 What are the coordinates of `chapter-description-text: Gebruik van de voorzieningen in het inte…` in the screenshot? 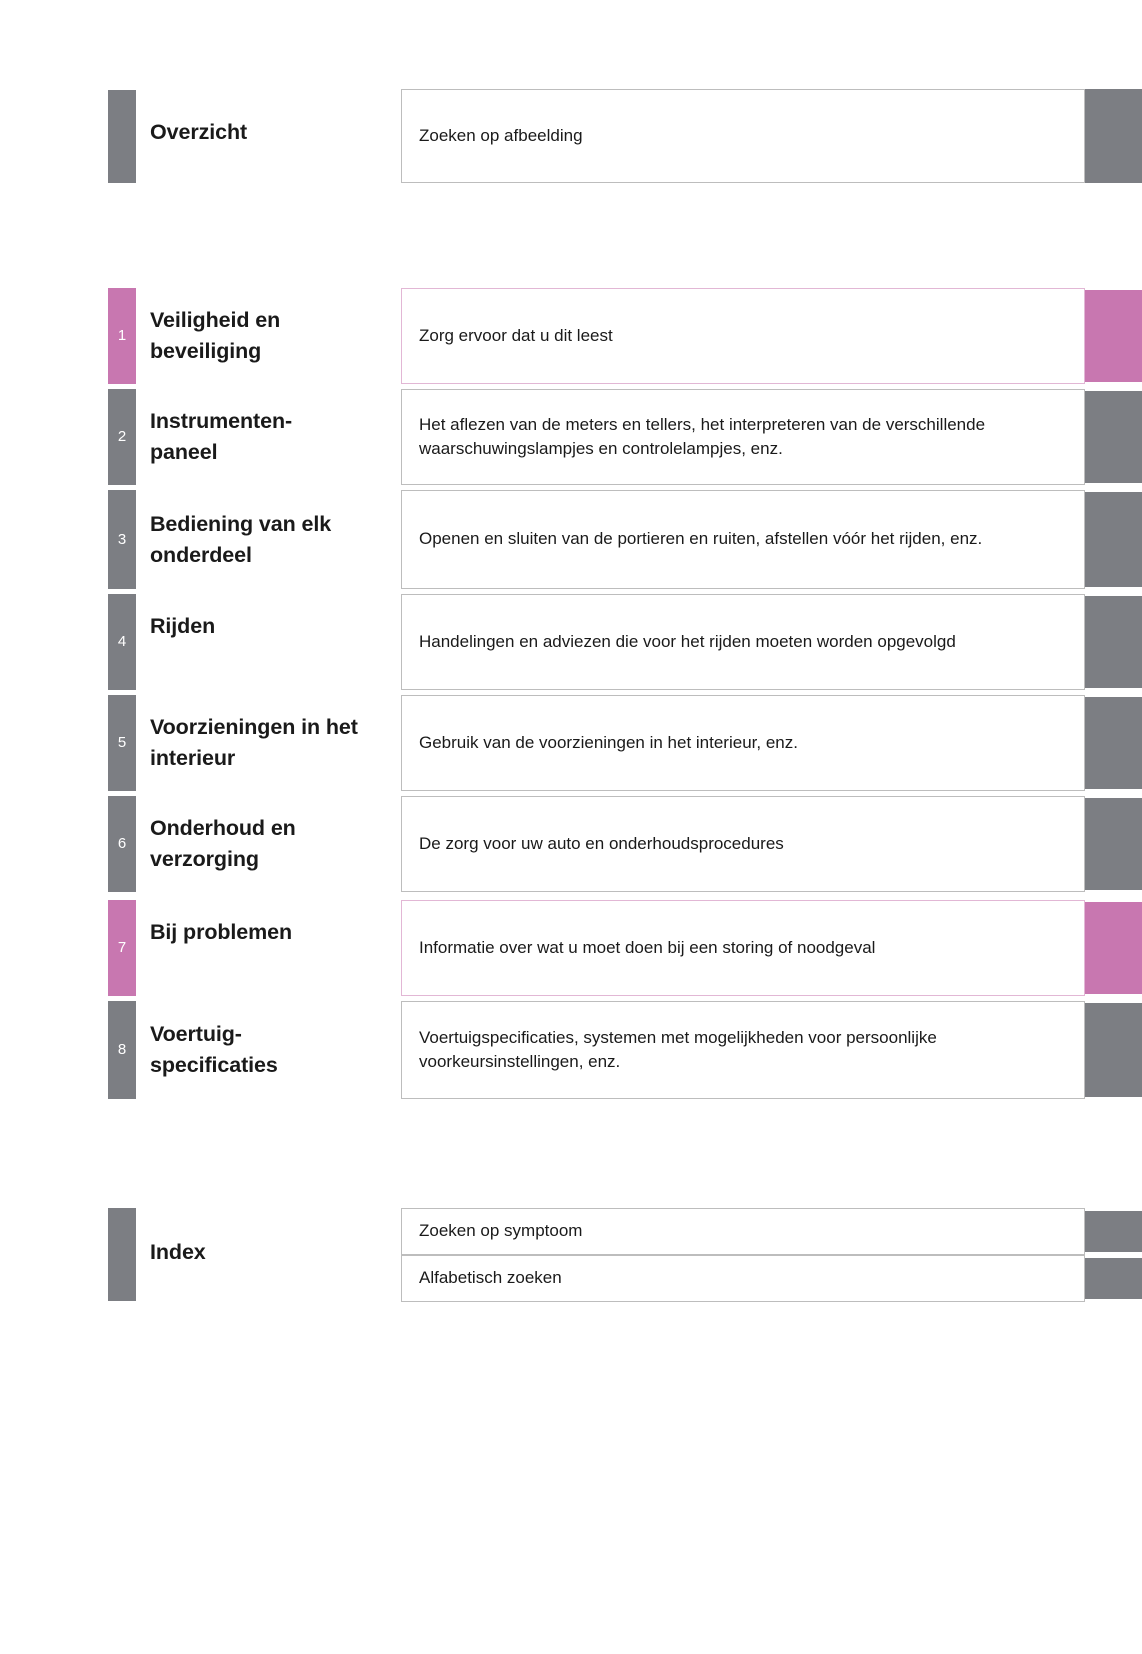 It's located at (608, 742).